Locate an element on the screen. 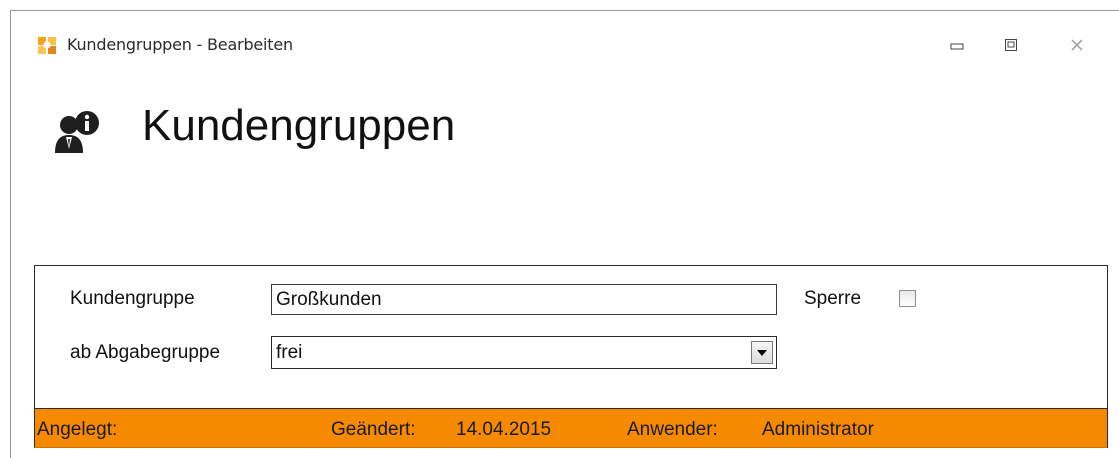  close-icon is located at coordinates (1077, 45).